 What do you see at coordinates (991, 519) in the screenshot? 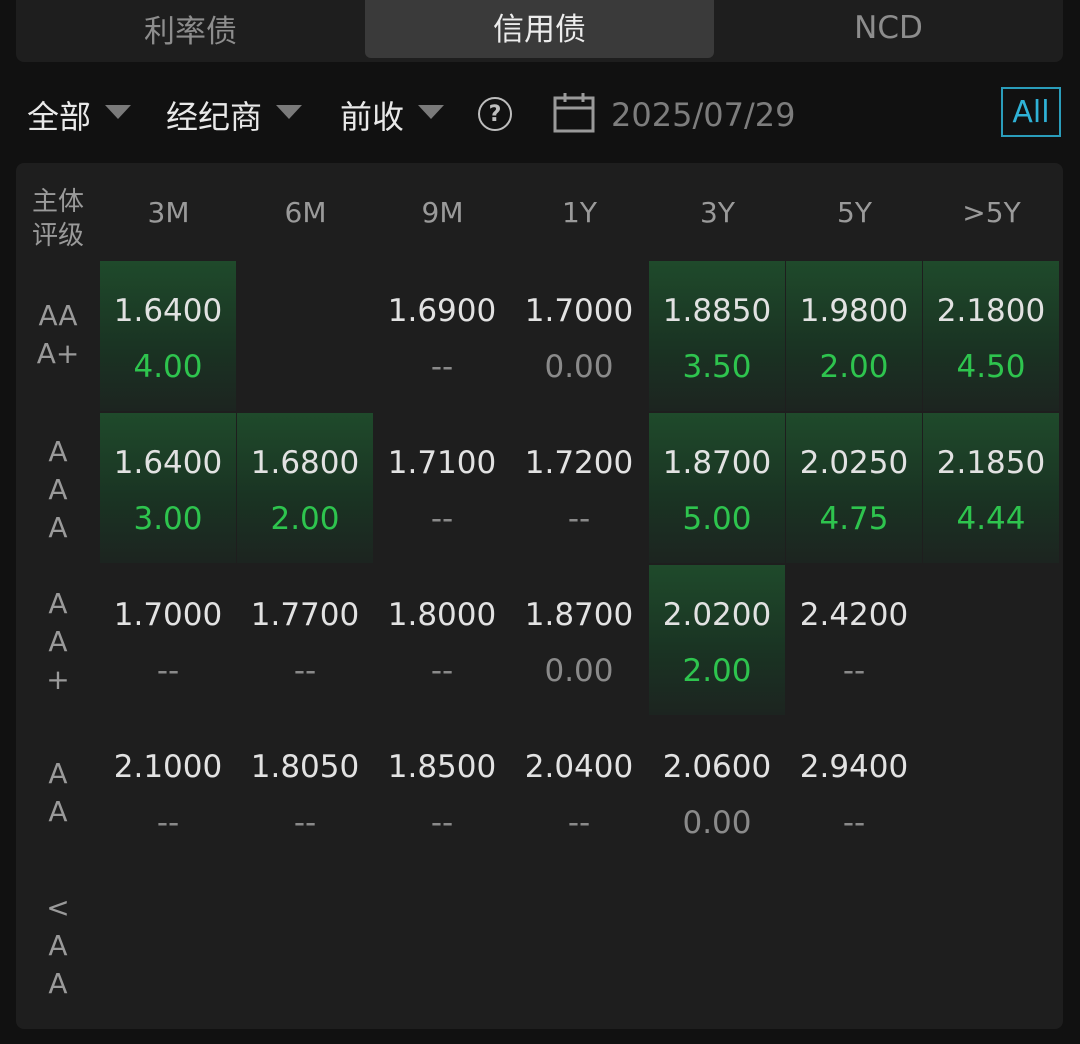
I see `volume-value: 4.44` at bounding box center [991, 519].